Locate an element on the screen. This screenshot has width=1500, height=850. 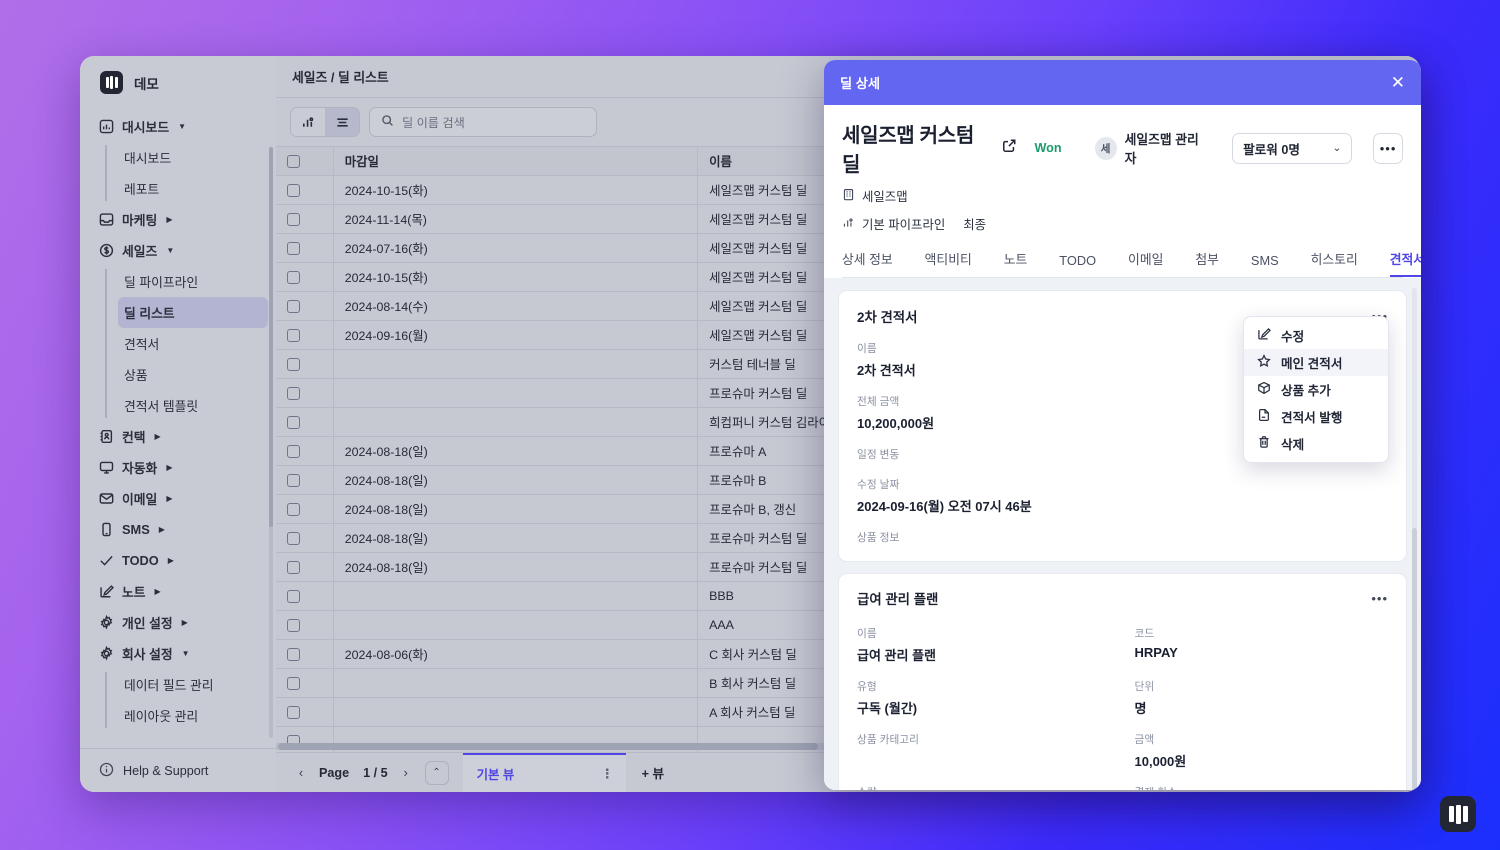
sidebar-item-layout-mgmt: 레이아웃 관리 is located at coordinates (193, 715).